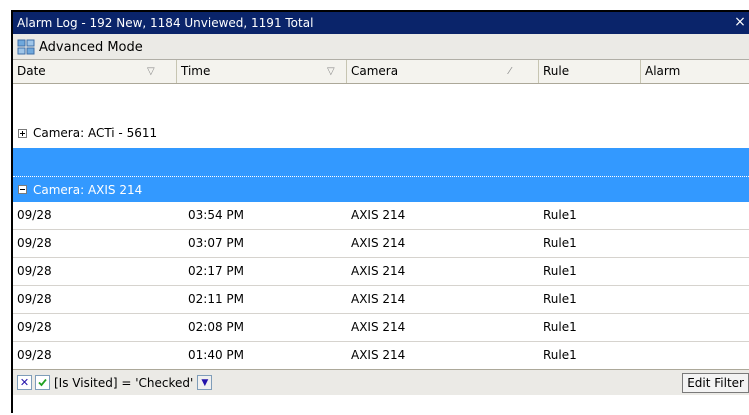  I want to click on advanced-mode-button: Advanced Mode, so click(80, 47).